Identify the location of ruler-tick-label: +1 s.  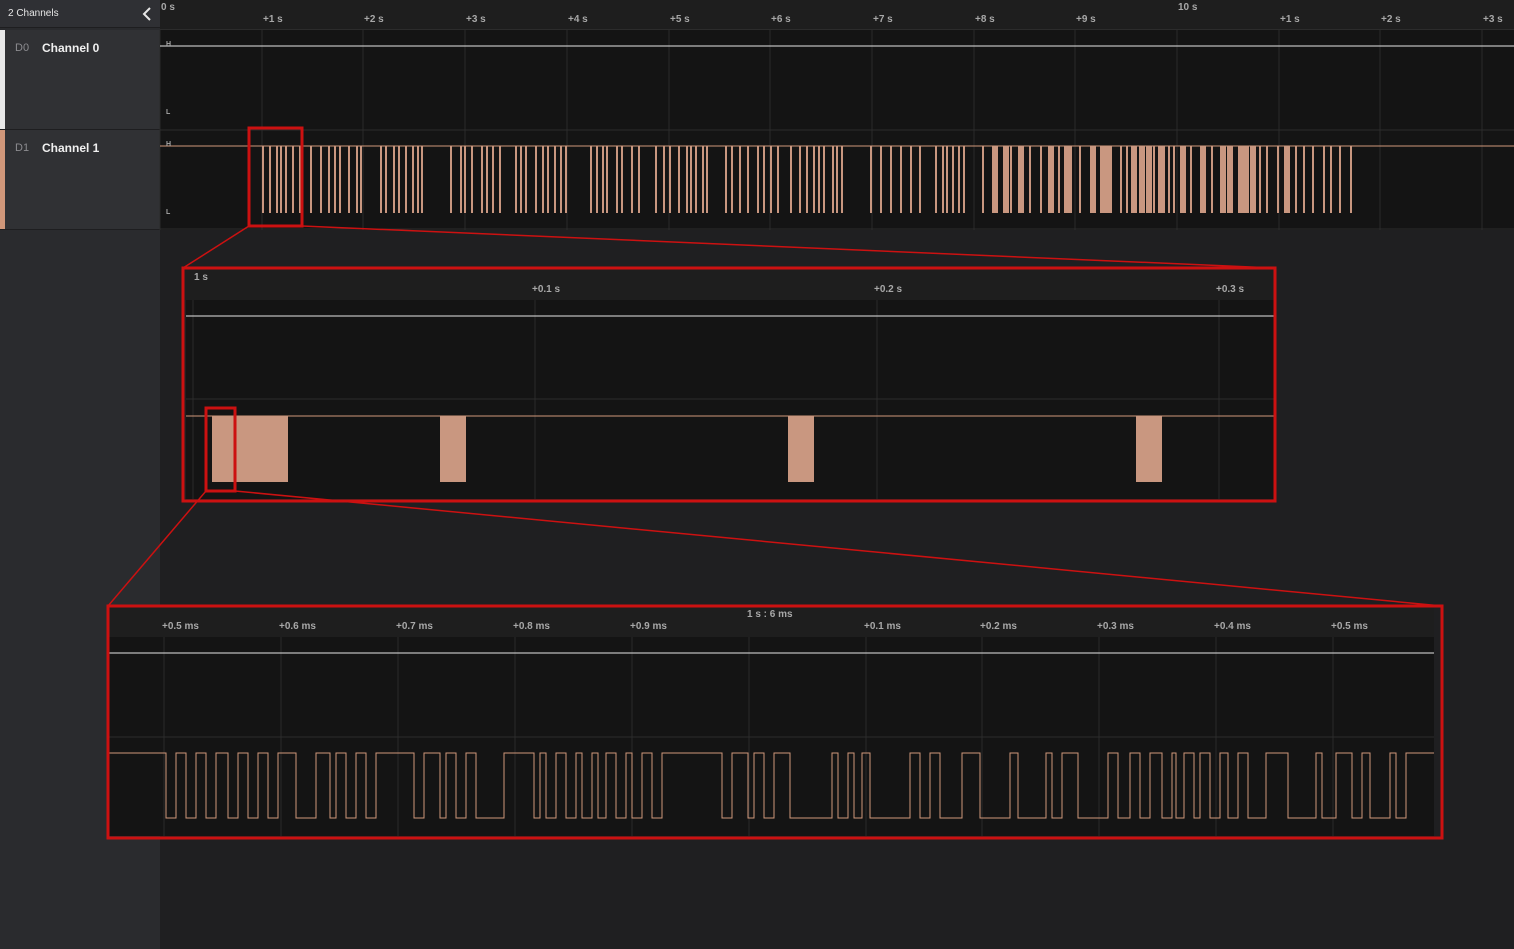
(273, 19).